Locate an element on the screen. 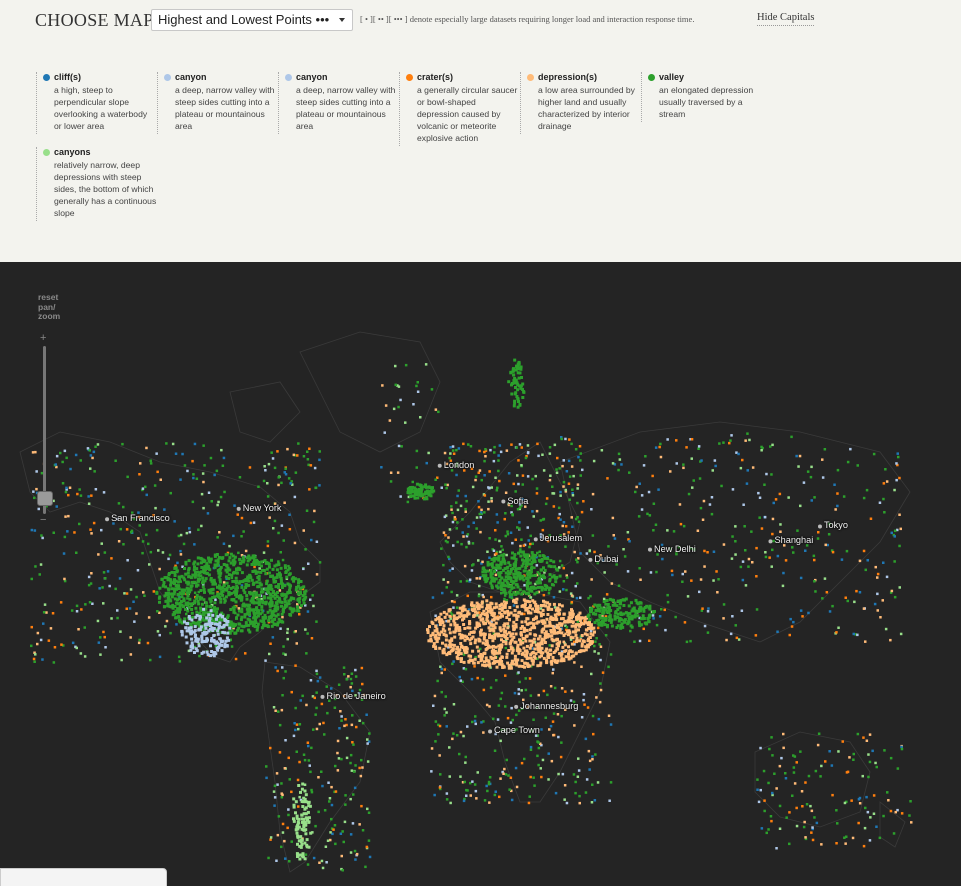 The image size is (961, 886). zoom-in-button: + is located at coordinates (43, 338).